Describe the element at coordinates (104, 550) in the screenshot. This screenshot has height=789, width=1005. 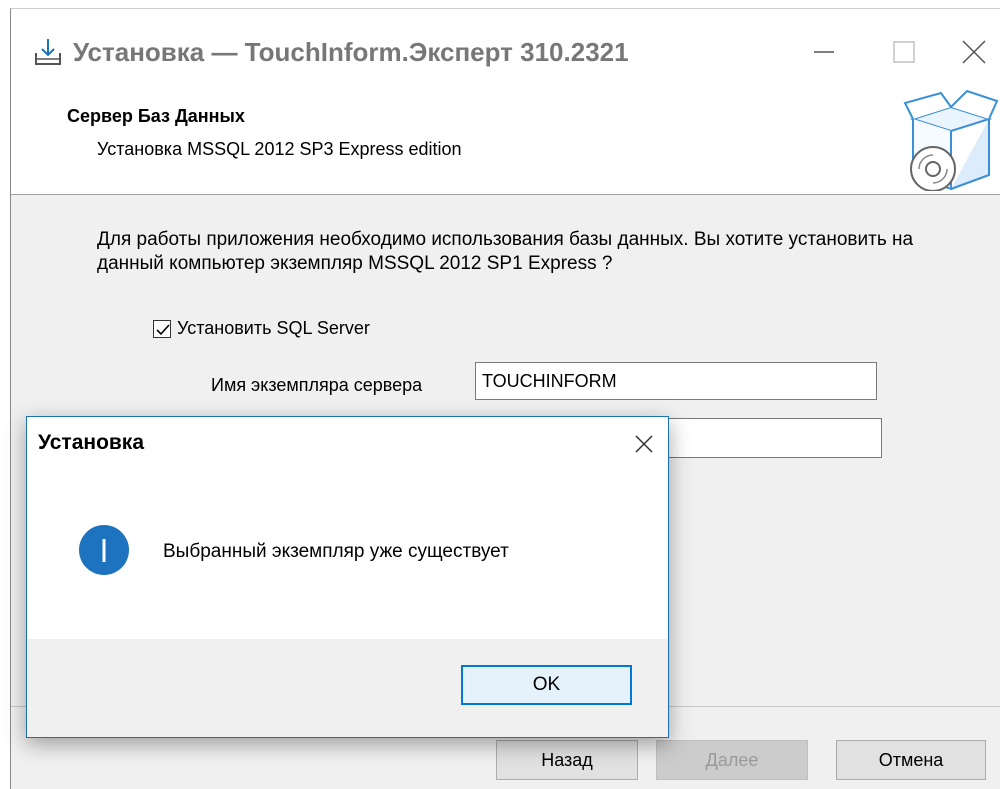
I see `info-icon` at that location.